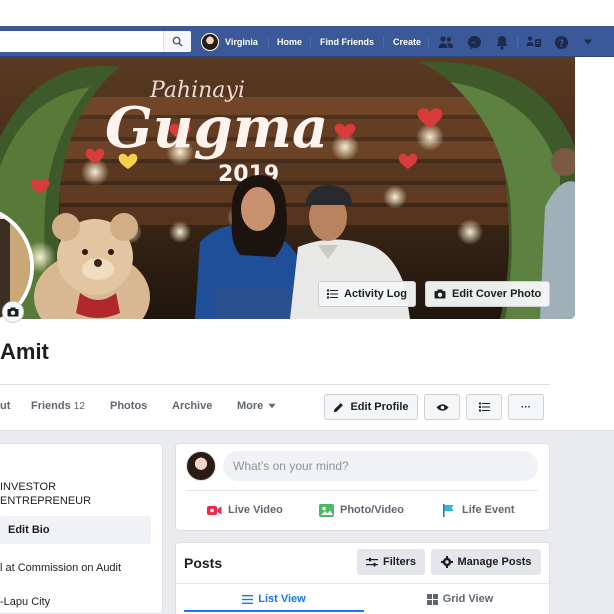 The width and height of the screenshot is (614, 614). What do you see at coordinates (446, 42) in the screenshot?
I see `friends-icon` at bounding box center [446, 42].